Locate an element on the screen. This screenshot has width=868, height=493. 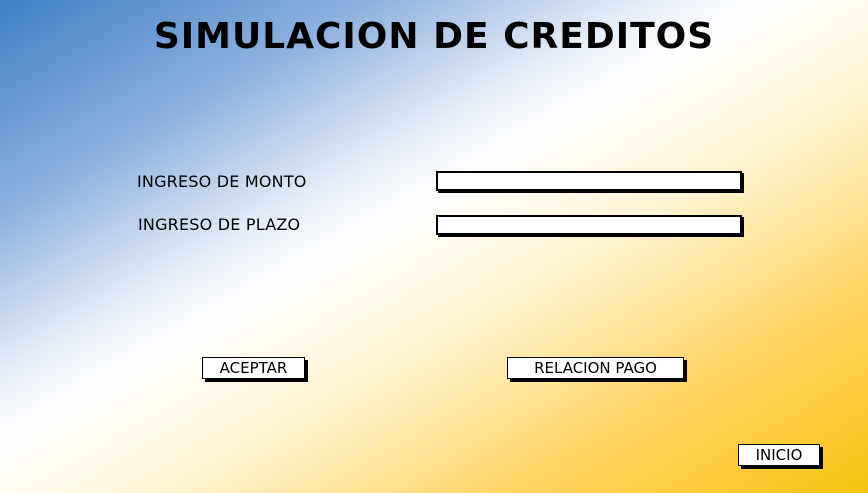
plazo-label: INGRESO DE PLAZO is located at coordinates (219, 224).